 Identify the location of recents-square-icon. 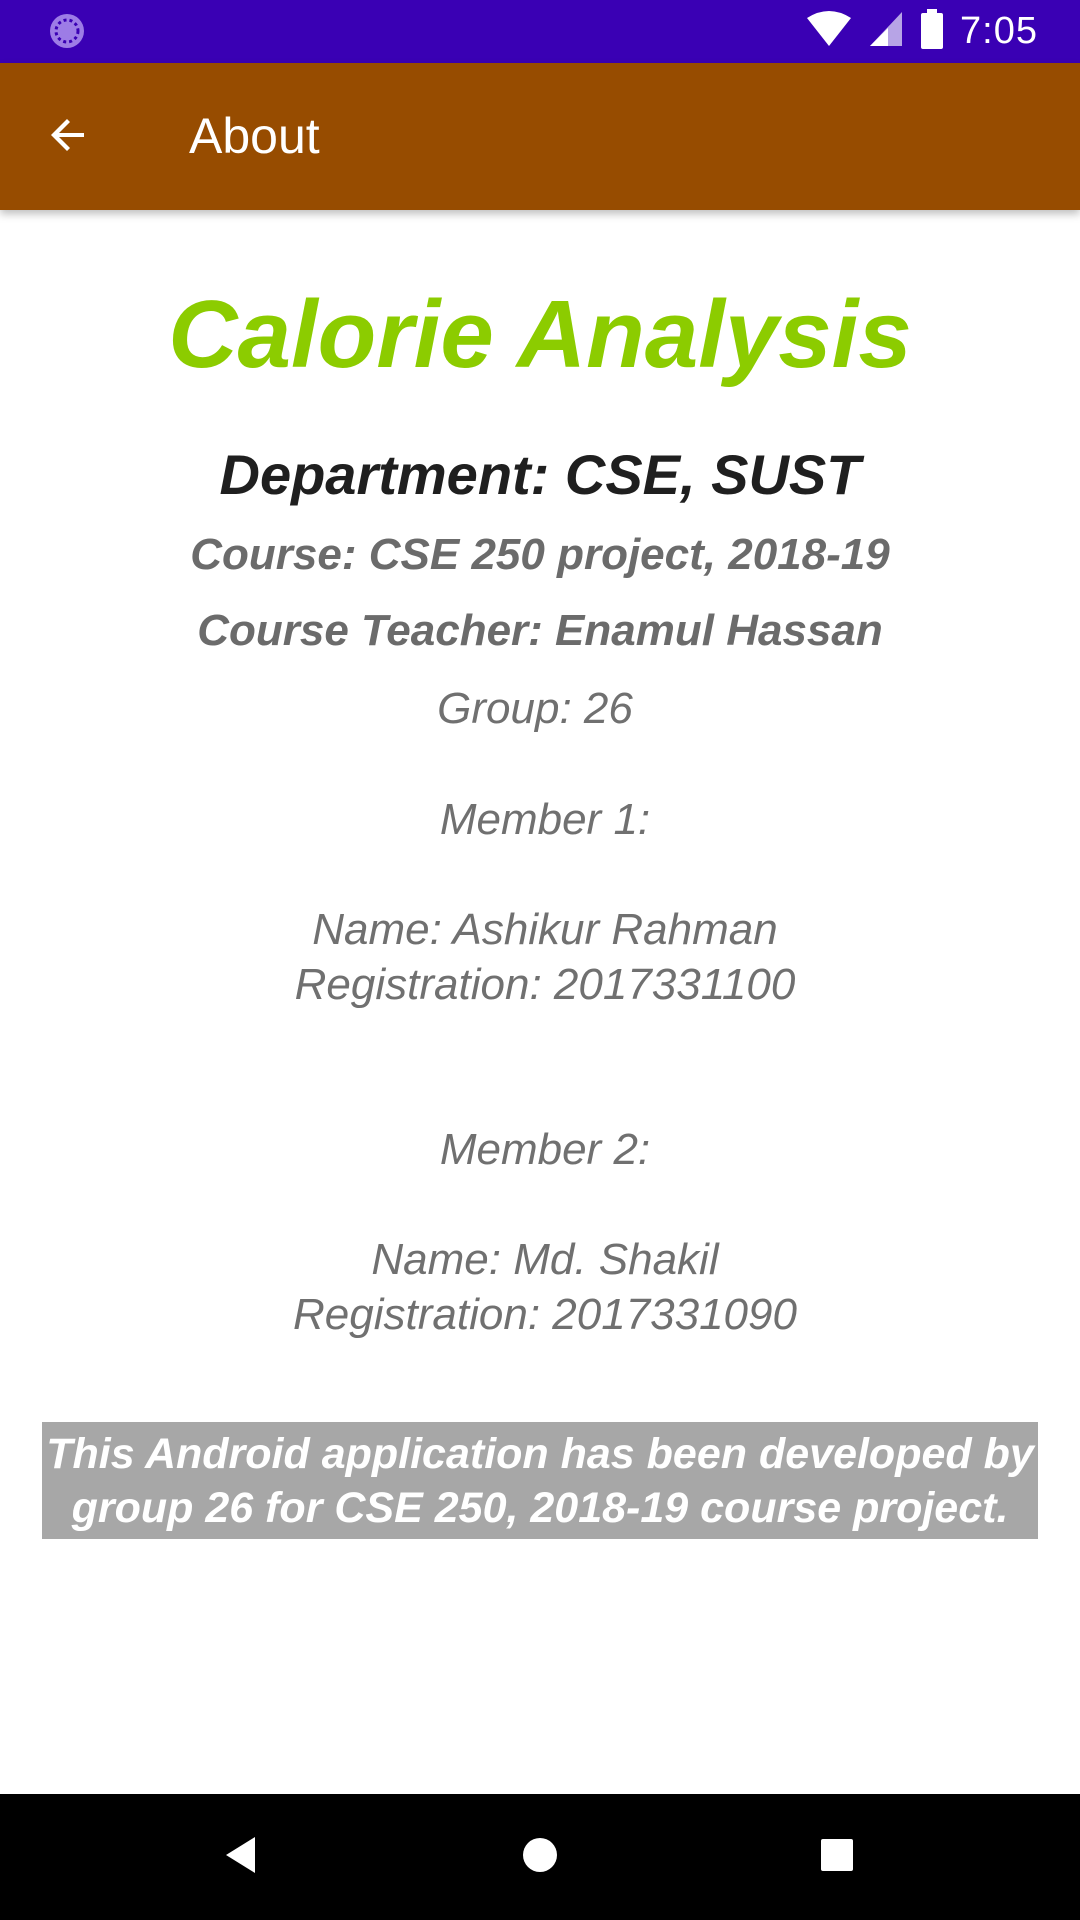
(837, 1857).